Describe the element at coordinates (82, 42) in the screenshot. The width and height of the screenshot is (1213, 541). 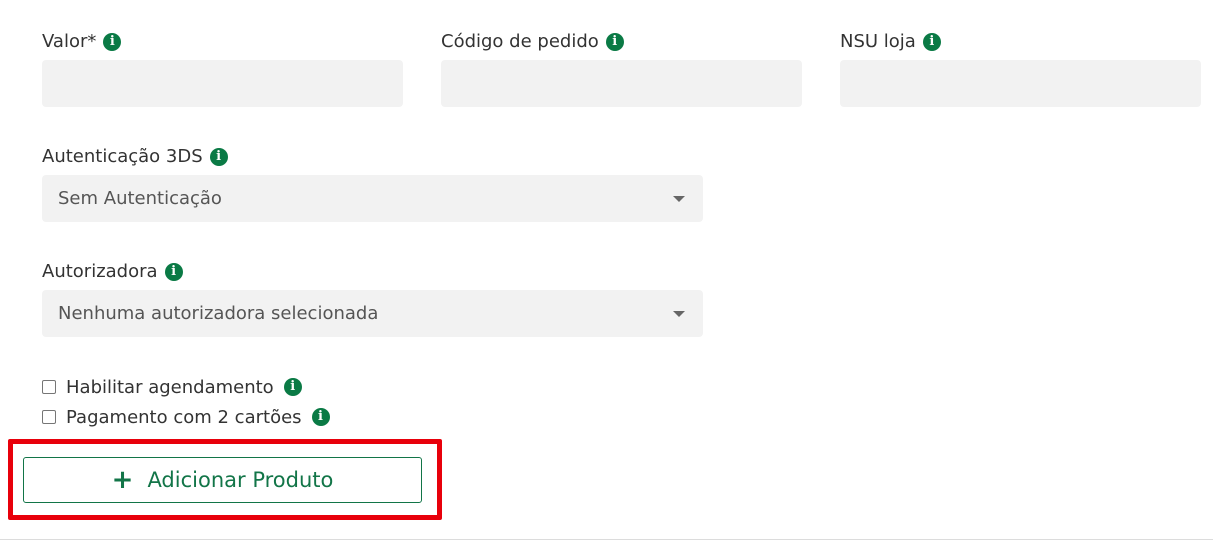
I see `valor-label: Valor* i` at that location.